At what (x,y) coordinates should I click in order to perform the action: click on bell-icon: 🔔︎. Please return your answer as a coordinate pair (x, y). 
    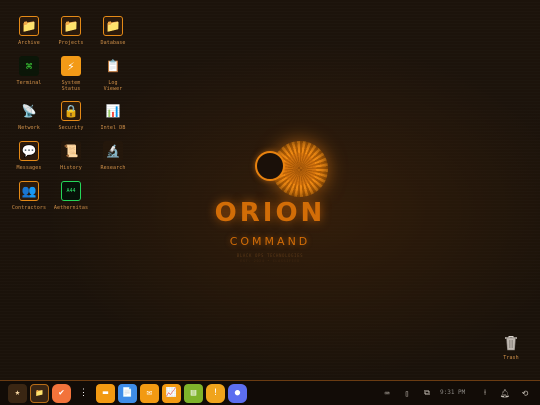
    Looking at the image, I should click on (505, 393).